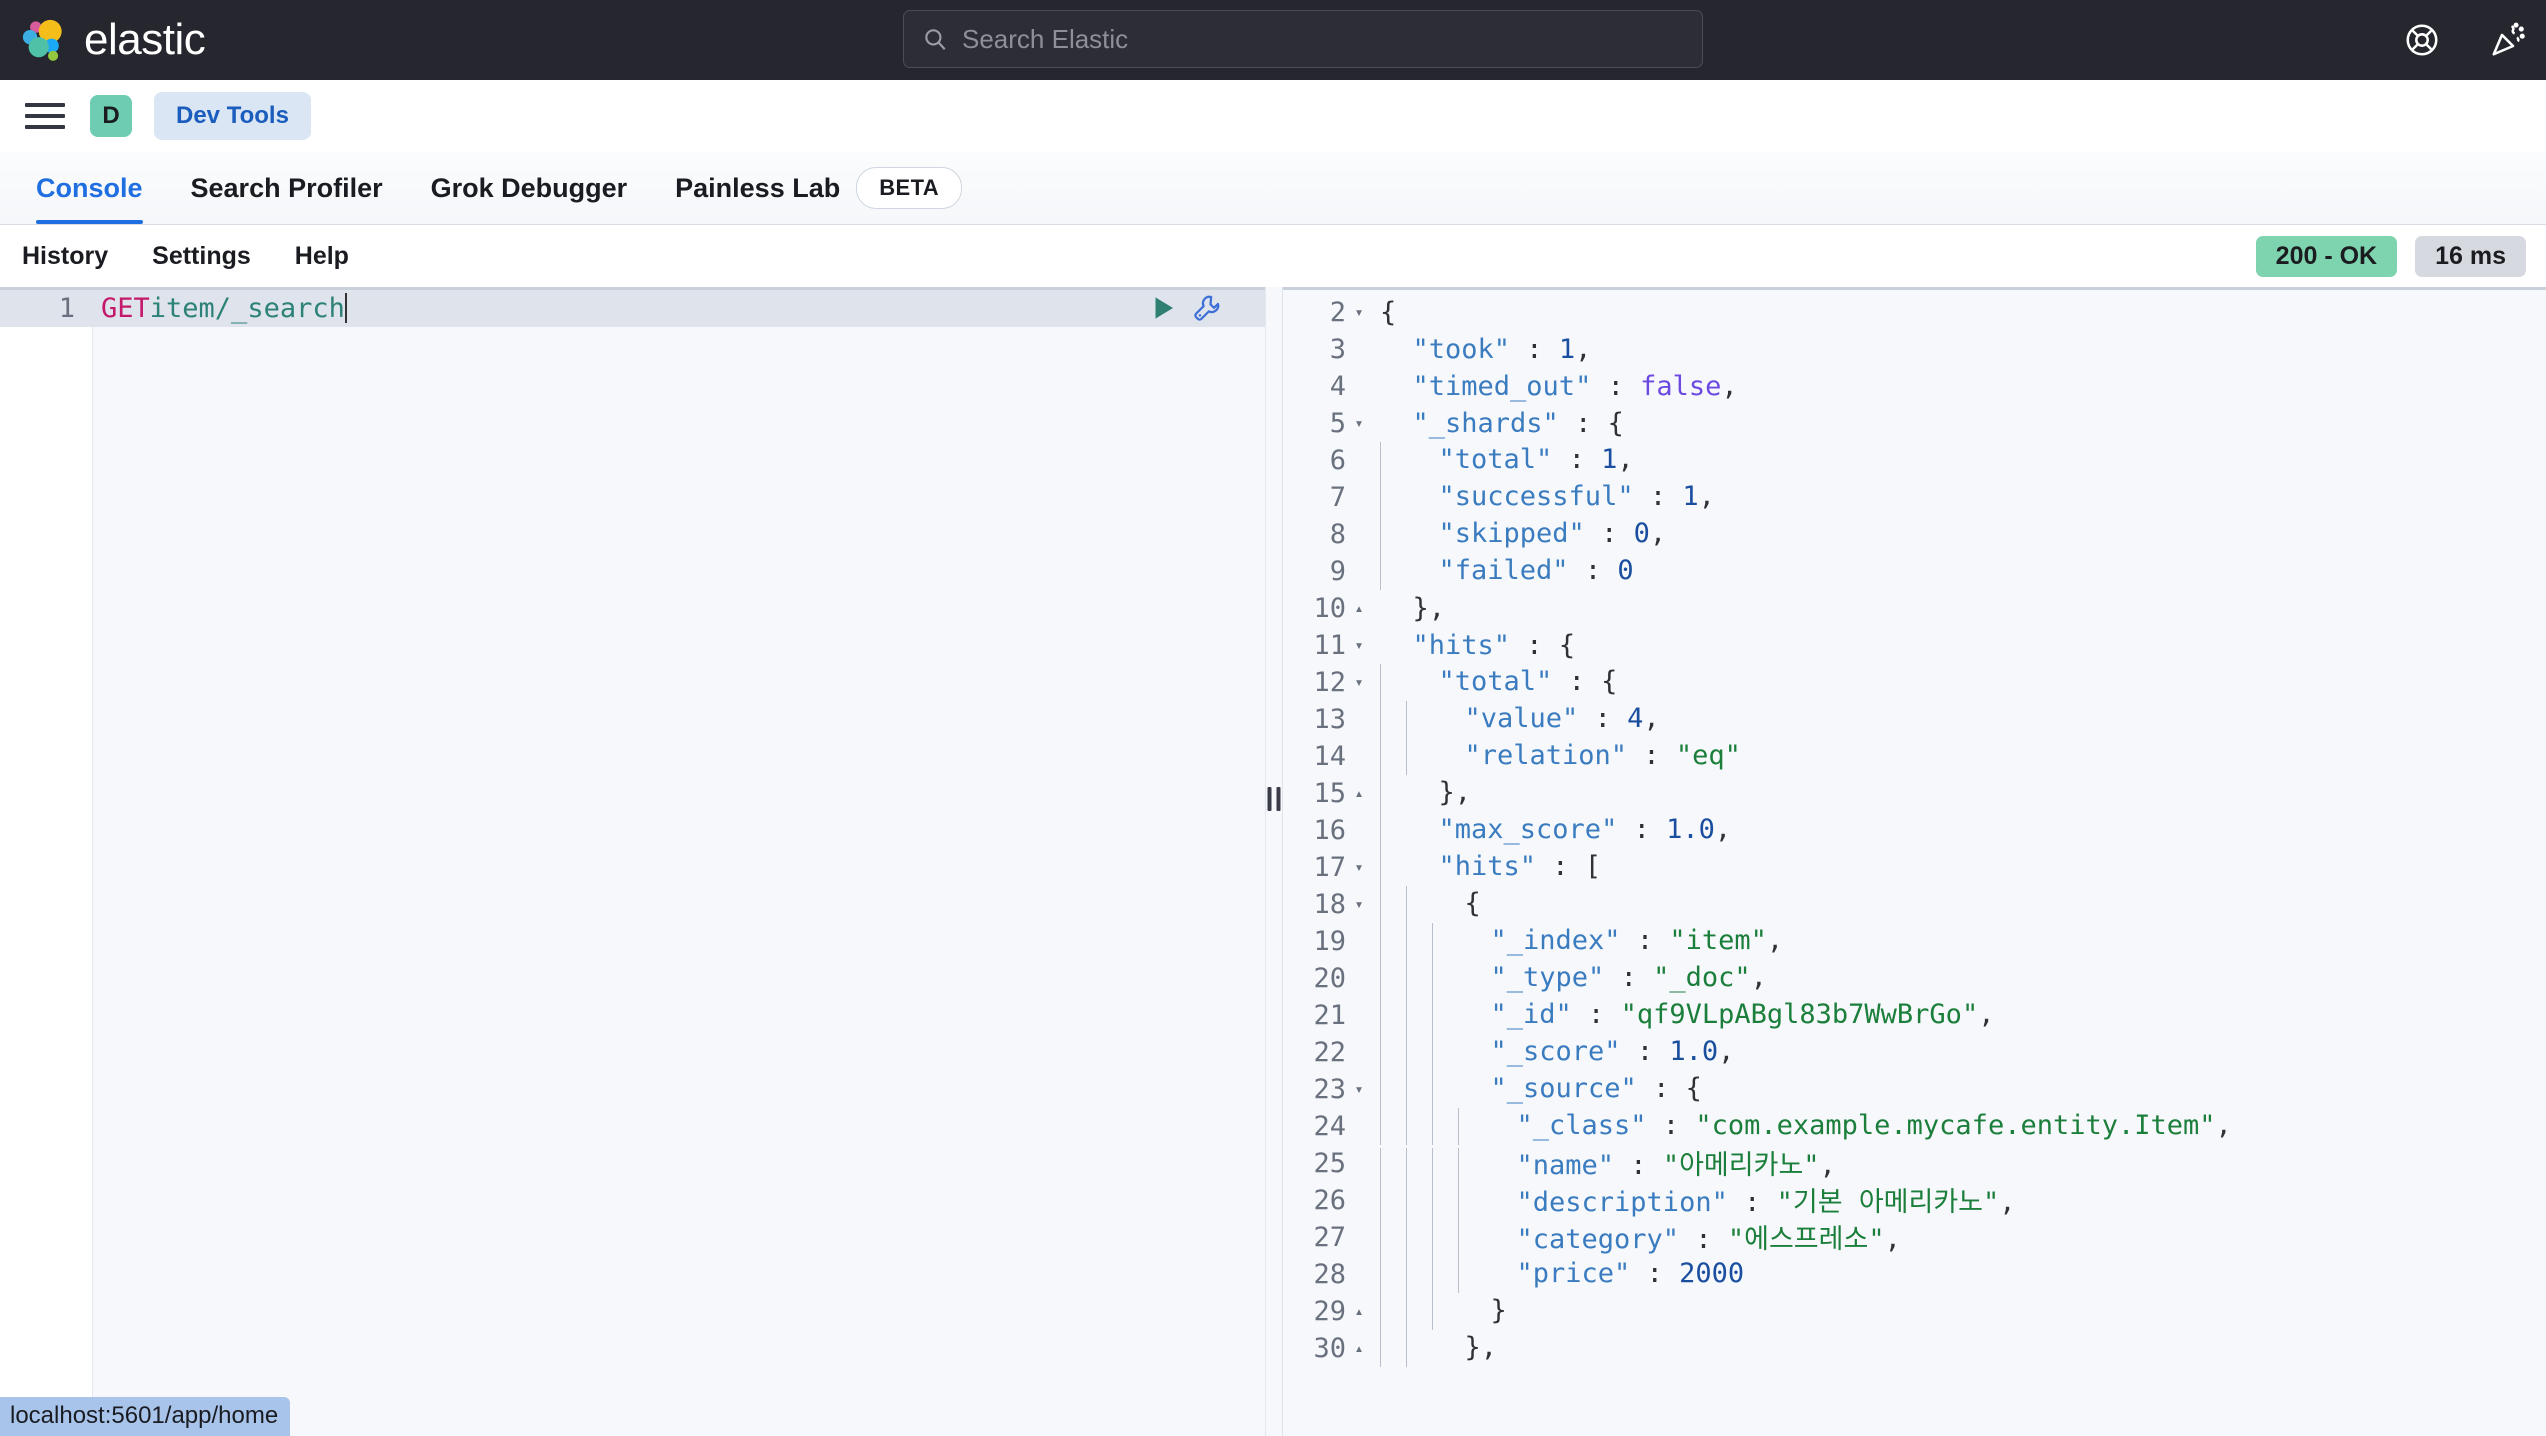 The width and height of the screenshot is (2546, 1436). Describe the element at coordinates (1569, 866) in the screenshot. I see `json-token: : [` at that location.